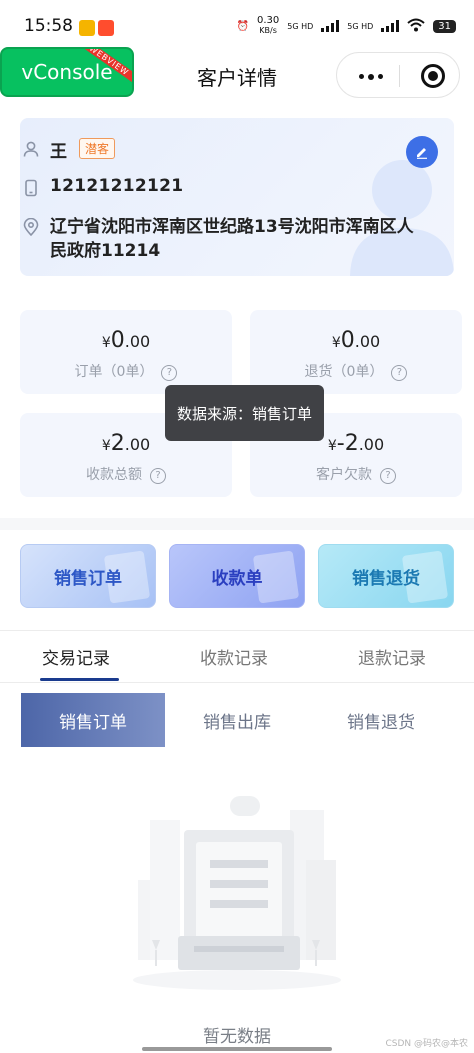 This screenshot has height=1053, width=474. Describe the element at coordinates (126, 371) in the screenshot. I see `stat-label: 订单（0单）?` at that location.